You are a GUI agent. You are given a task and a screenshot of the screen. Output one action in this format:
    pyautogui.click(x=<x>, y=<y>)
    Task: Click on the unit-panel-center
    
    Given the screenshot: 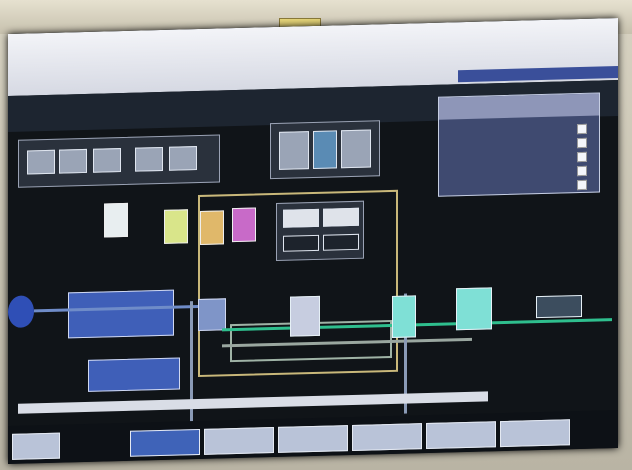 What is the action you would take?
    pyautogui.click(x=325, y=150)
    